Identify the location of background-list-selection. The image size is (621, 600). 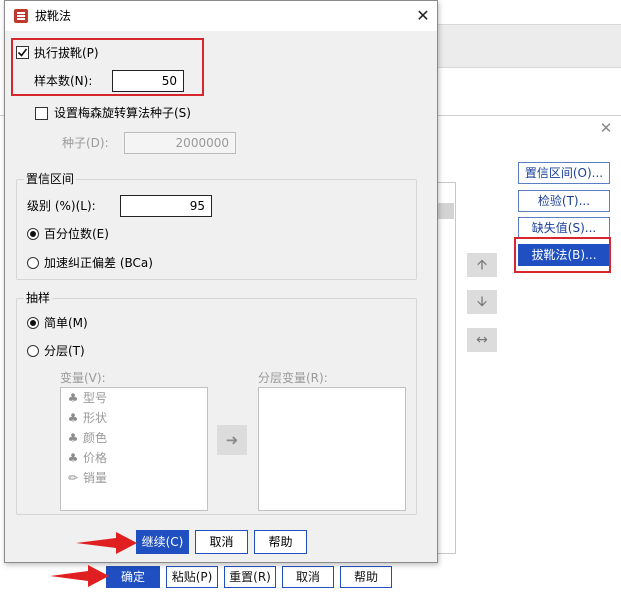
(446, 211).